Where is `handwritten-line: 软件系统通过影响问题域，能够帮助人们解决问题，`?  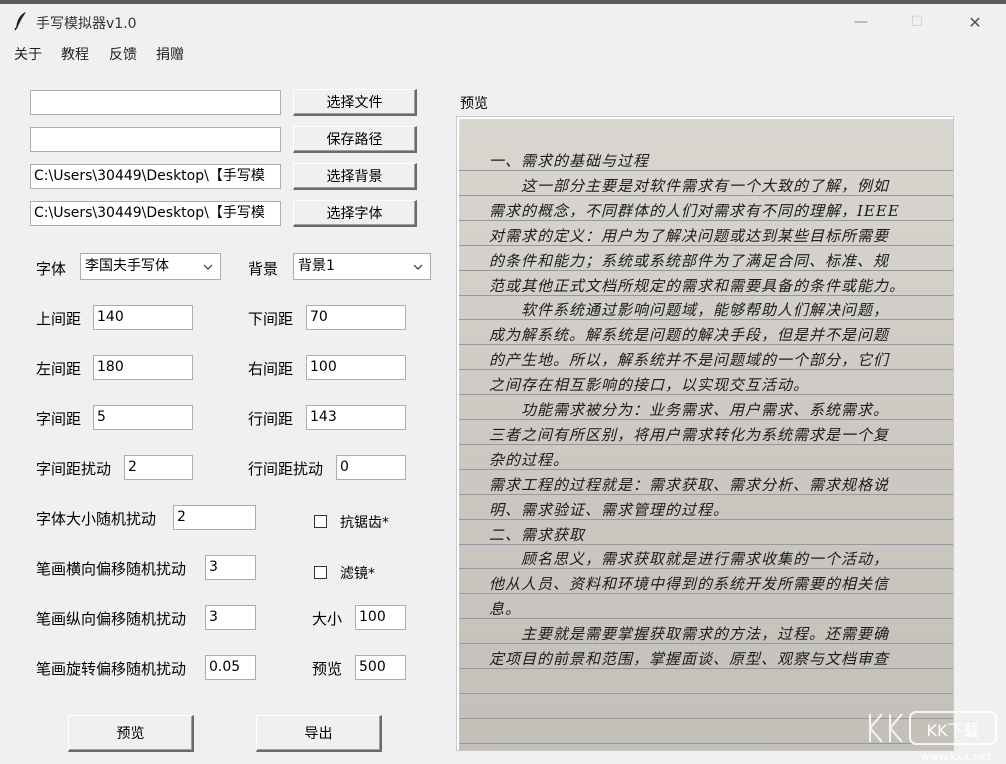 handwritten-line: 软件系统通过影响问题域，能够帮助人们解决问题， is located at coordinates (689, 309).